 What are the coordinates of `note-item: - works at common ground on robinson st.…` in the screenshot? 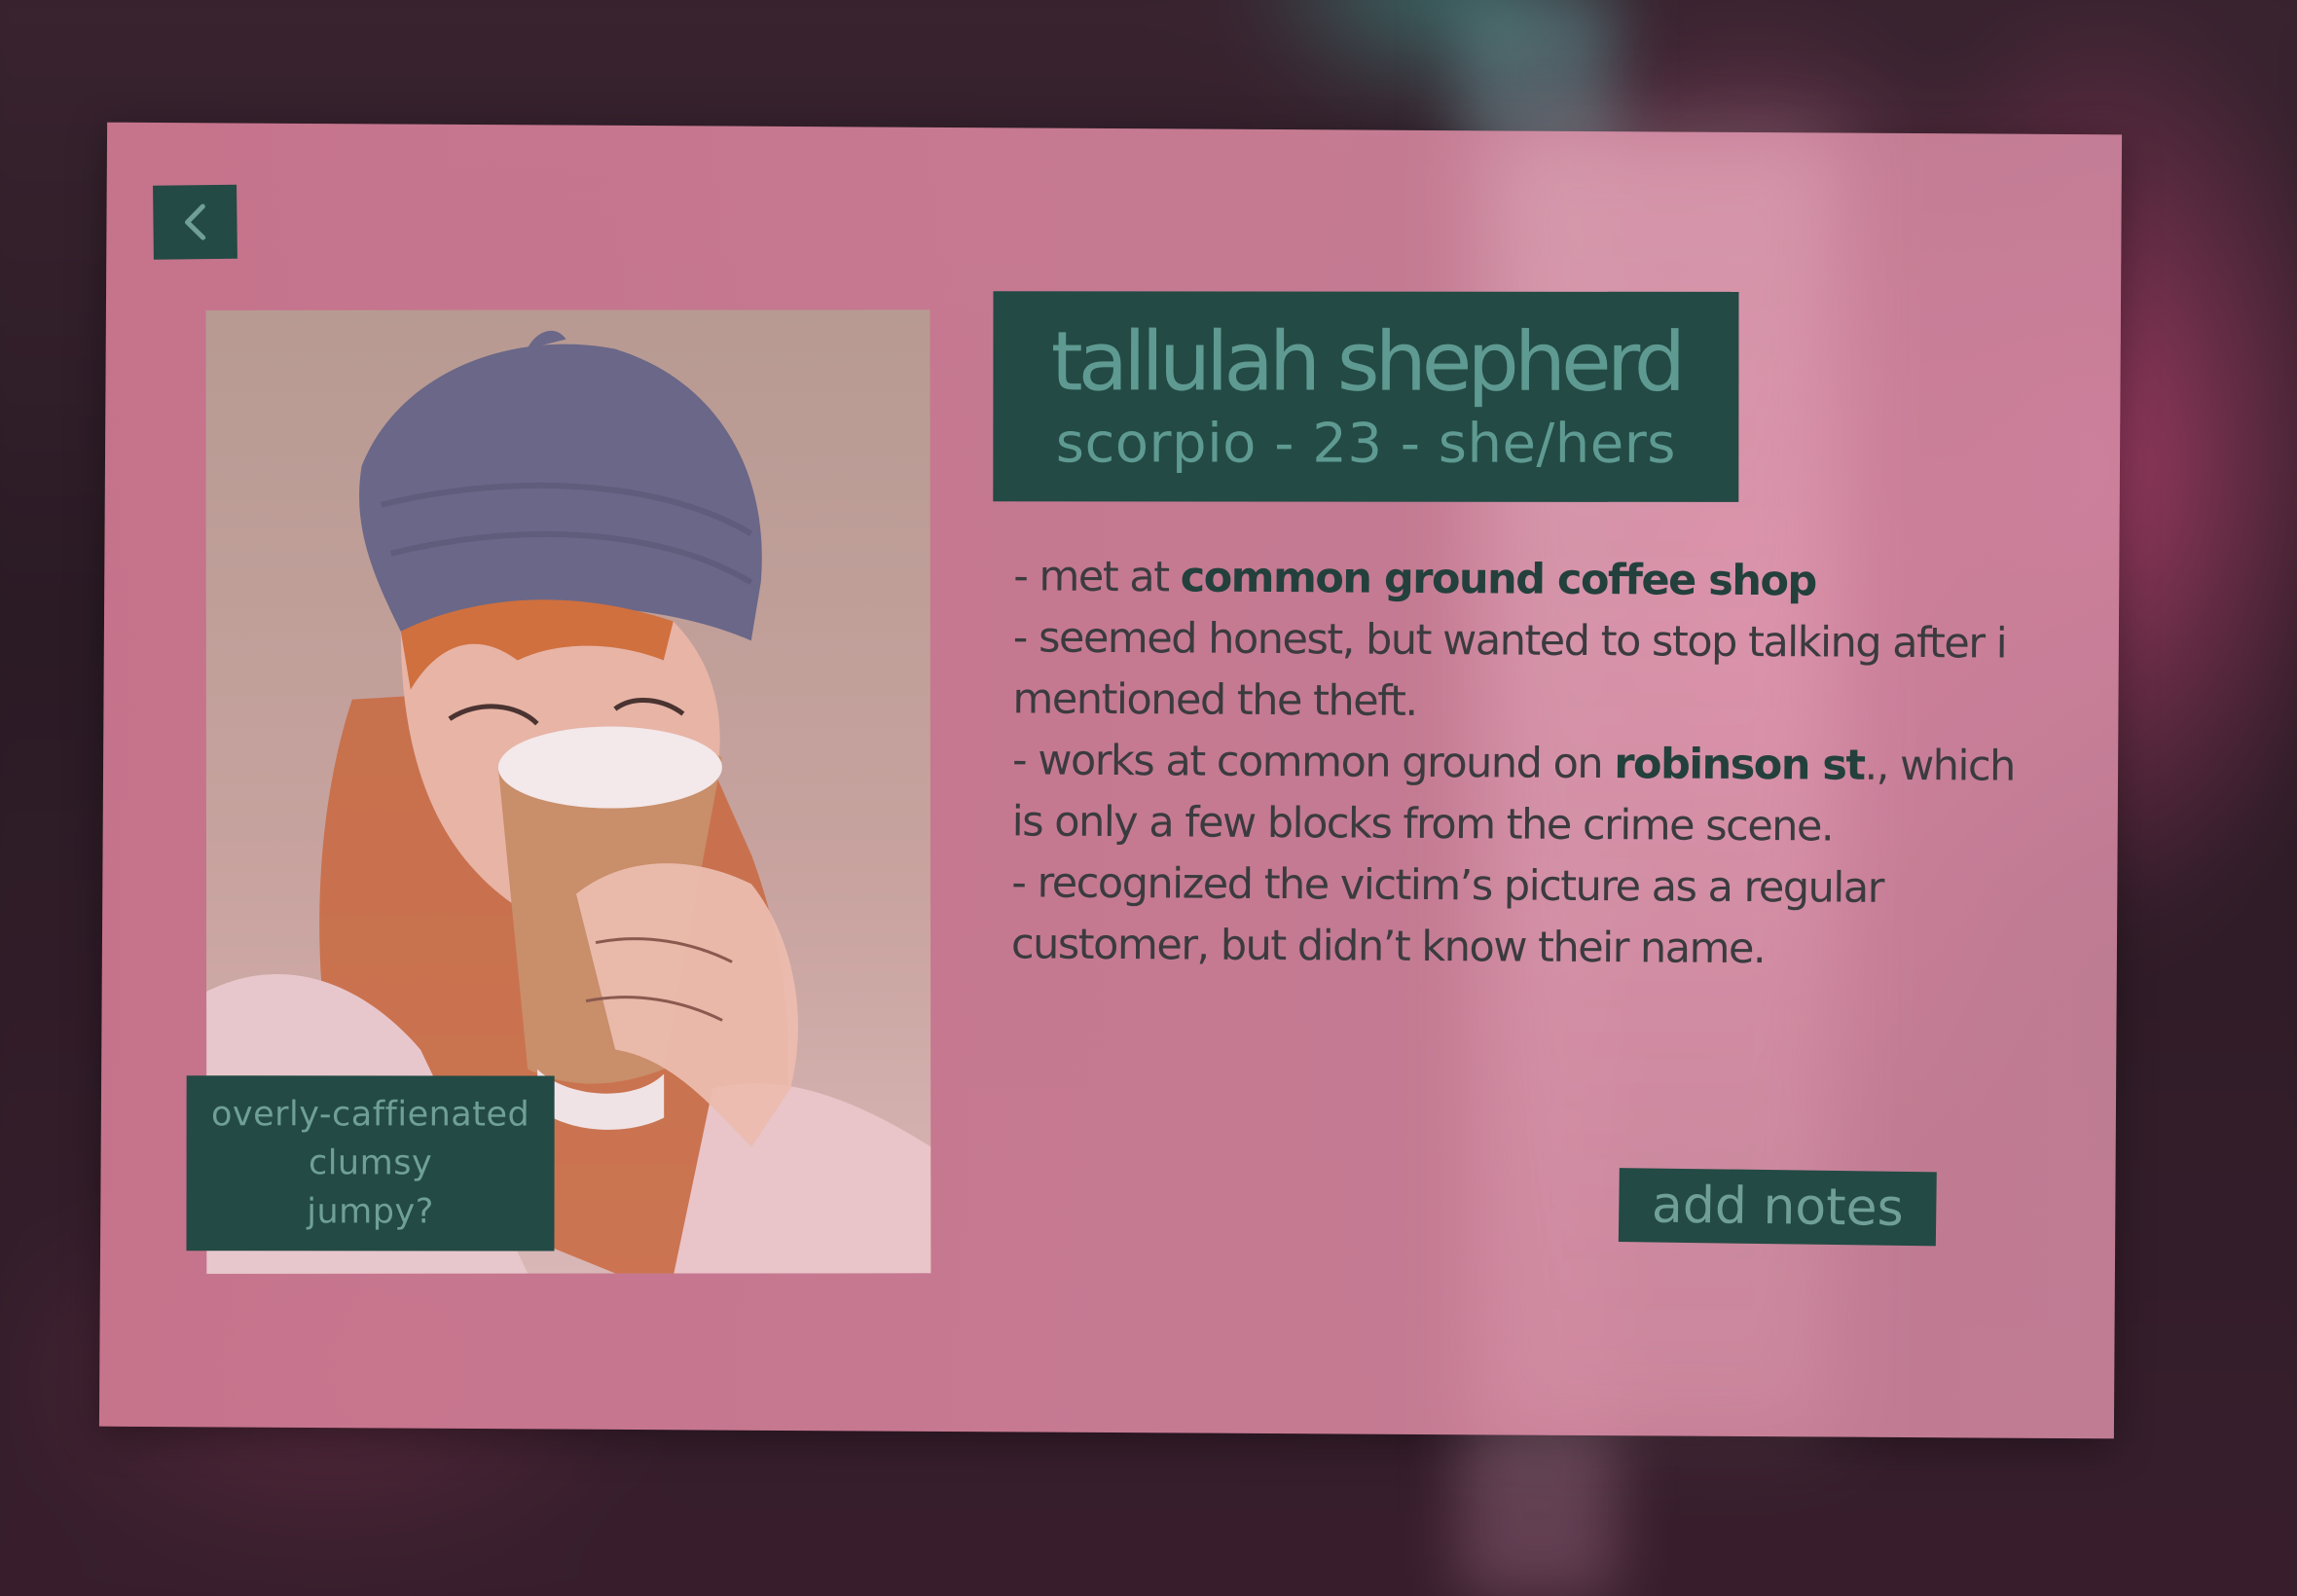 It's located at (1513, 794).